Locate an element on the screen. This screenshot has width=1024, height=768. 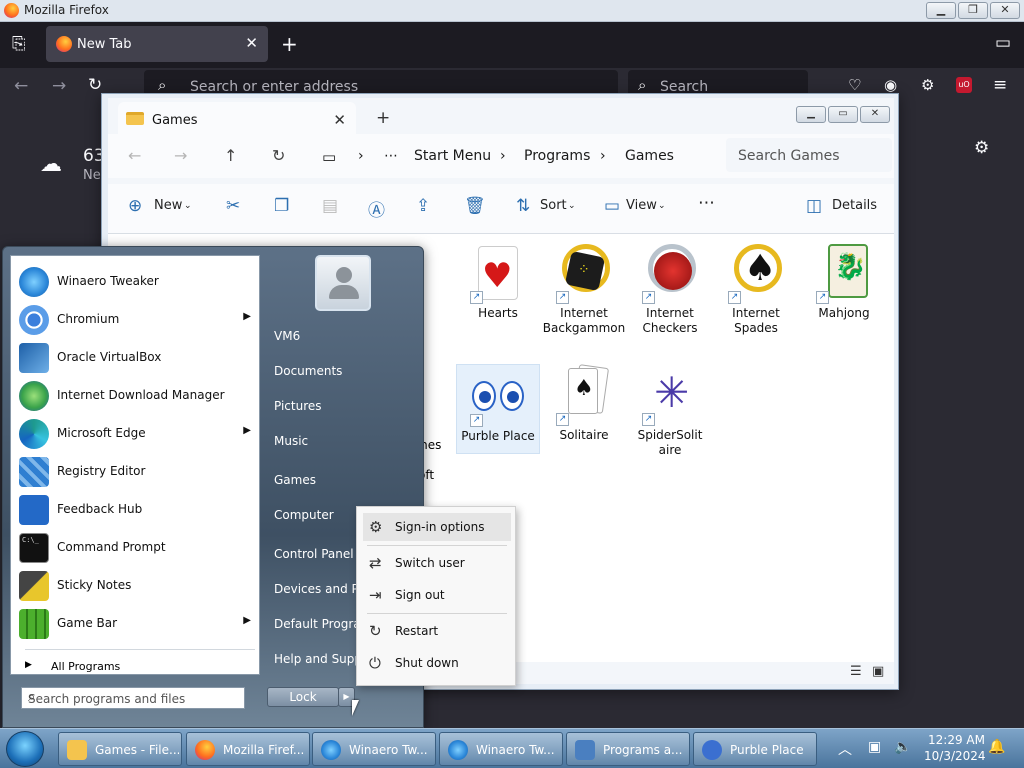
program-feedback-hub: Feedback Hub is located at coordinates (136, 510).